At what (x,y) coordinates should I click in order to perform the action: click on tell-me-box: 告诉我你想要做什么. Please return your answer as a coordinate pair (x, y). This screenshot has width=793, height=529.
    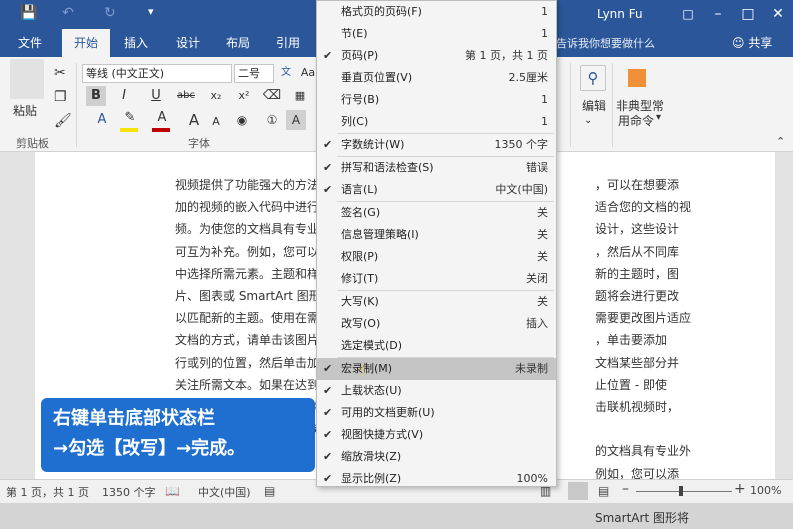
    Looking at the image, I should click on (605, 44).